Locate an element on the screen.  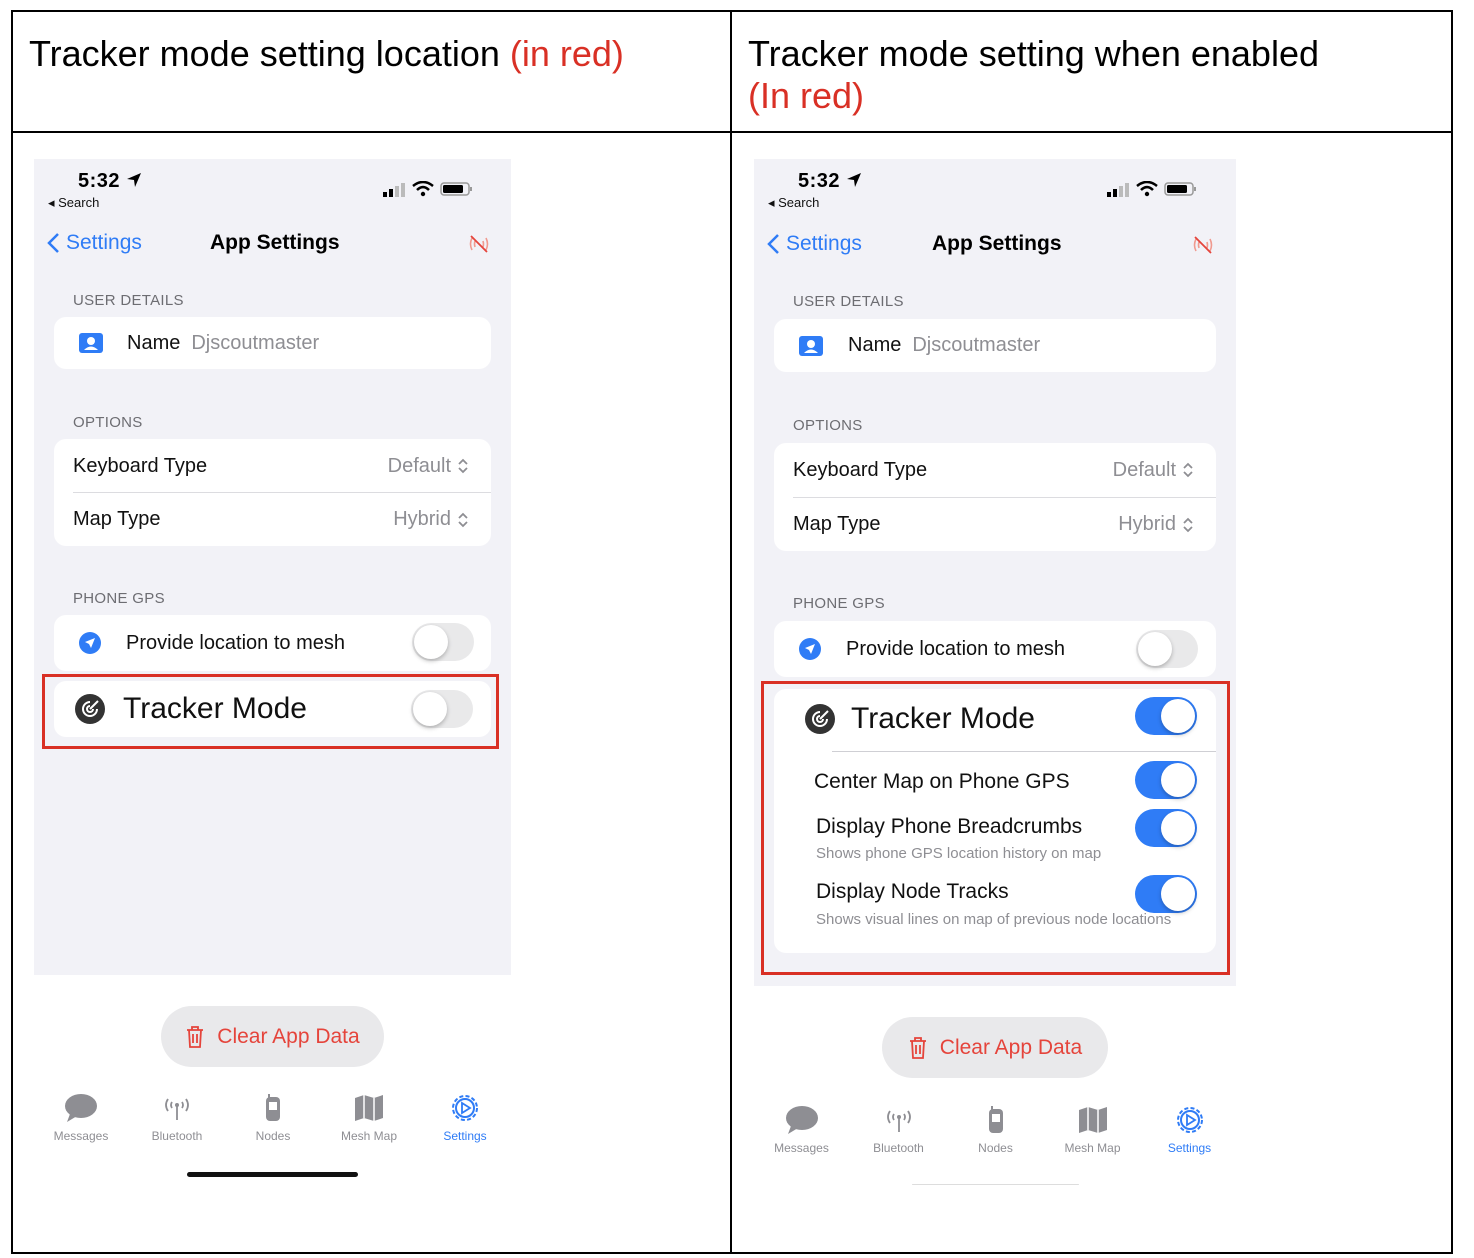
speech-bubble-icon is located at coordinates (801, 1120).